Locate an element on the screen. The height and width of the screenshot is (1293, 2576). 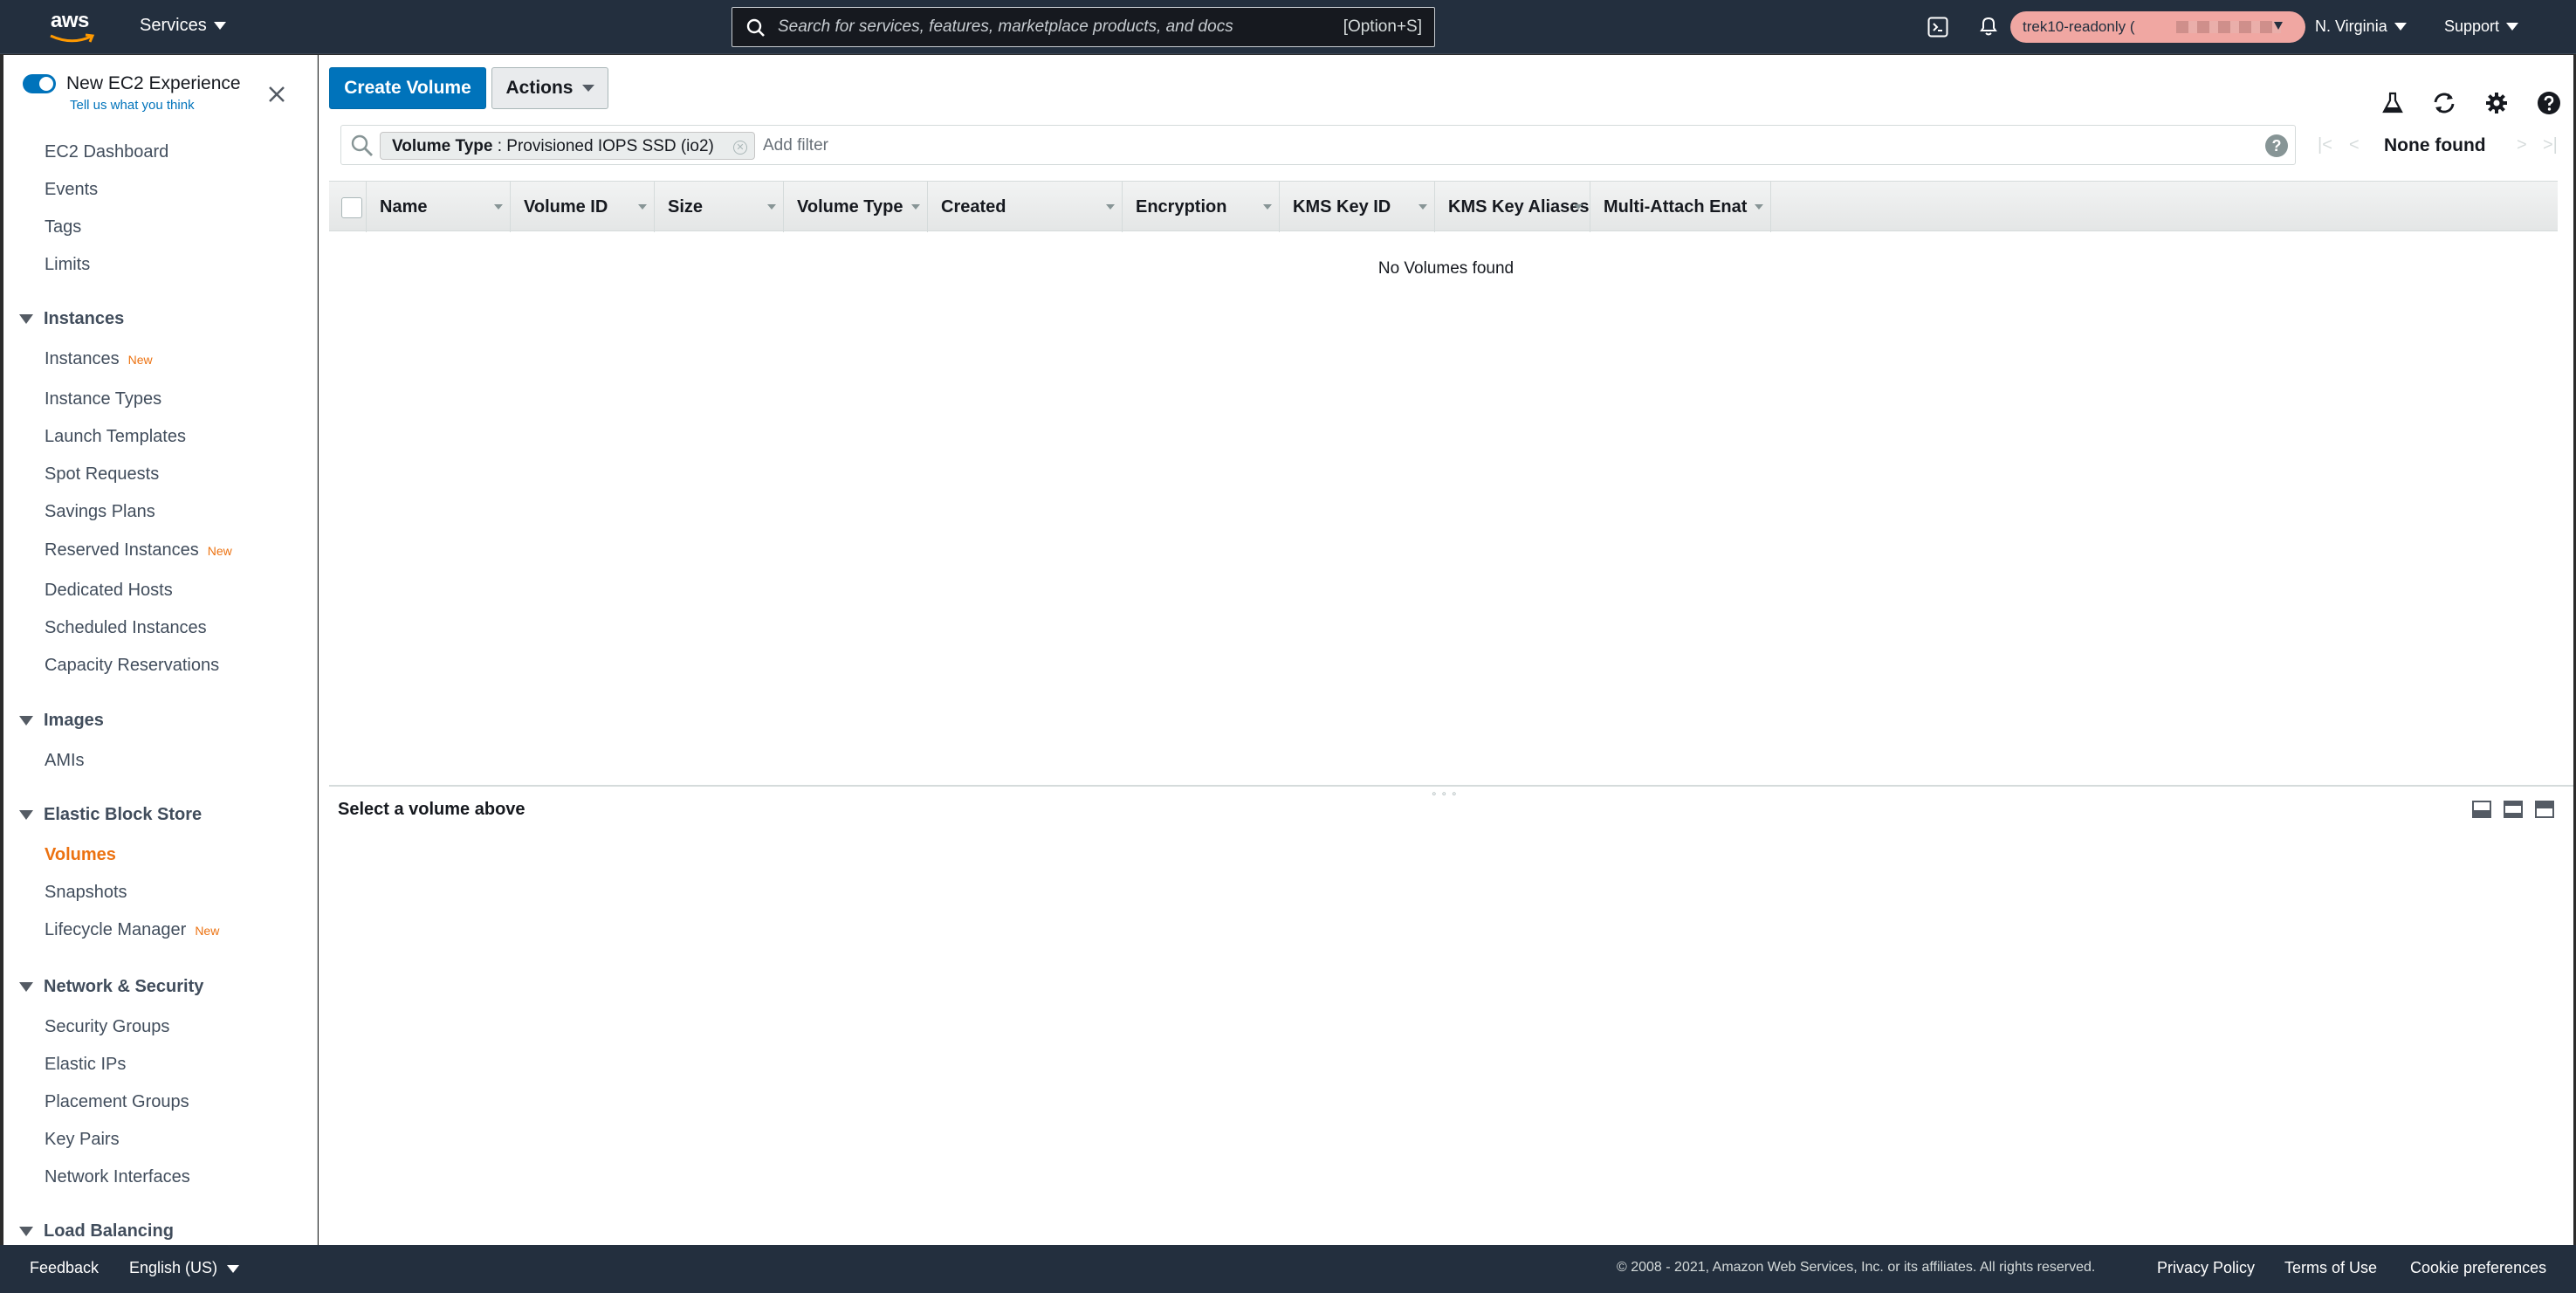
sidebar-item-ec2-dashboard: EC2 Dashboard is located at coordinates (106, 152).